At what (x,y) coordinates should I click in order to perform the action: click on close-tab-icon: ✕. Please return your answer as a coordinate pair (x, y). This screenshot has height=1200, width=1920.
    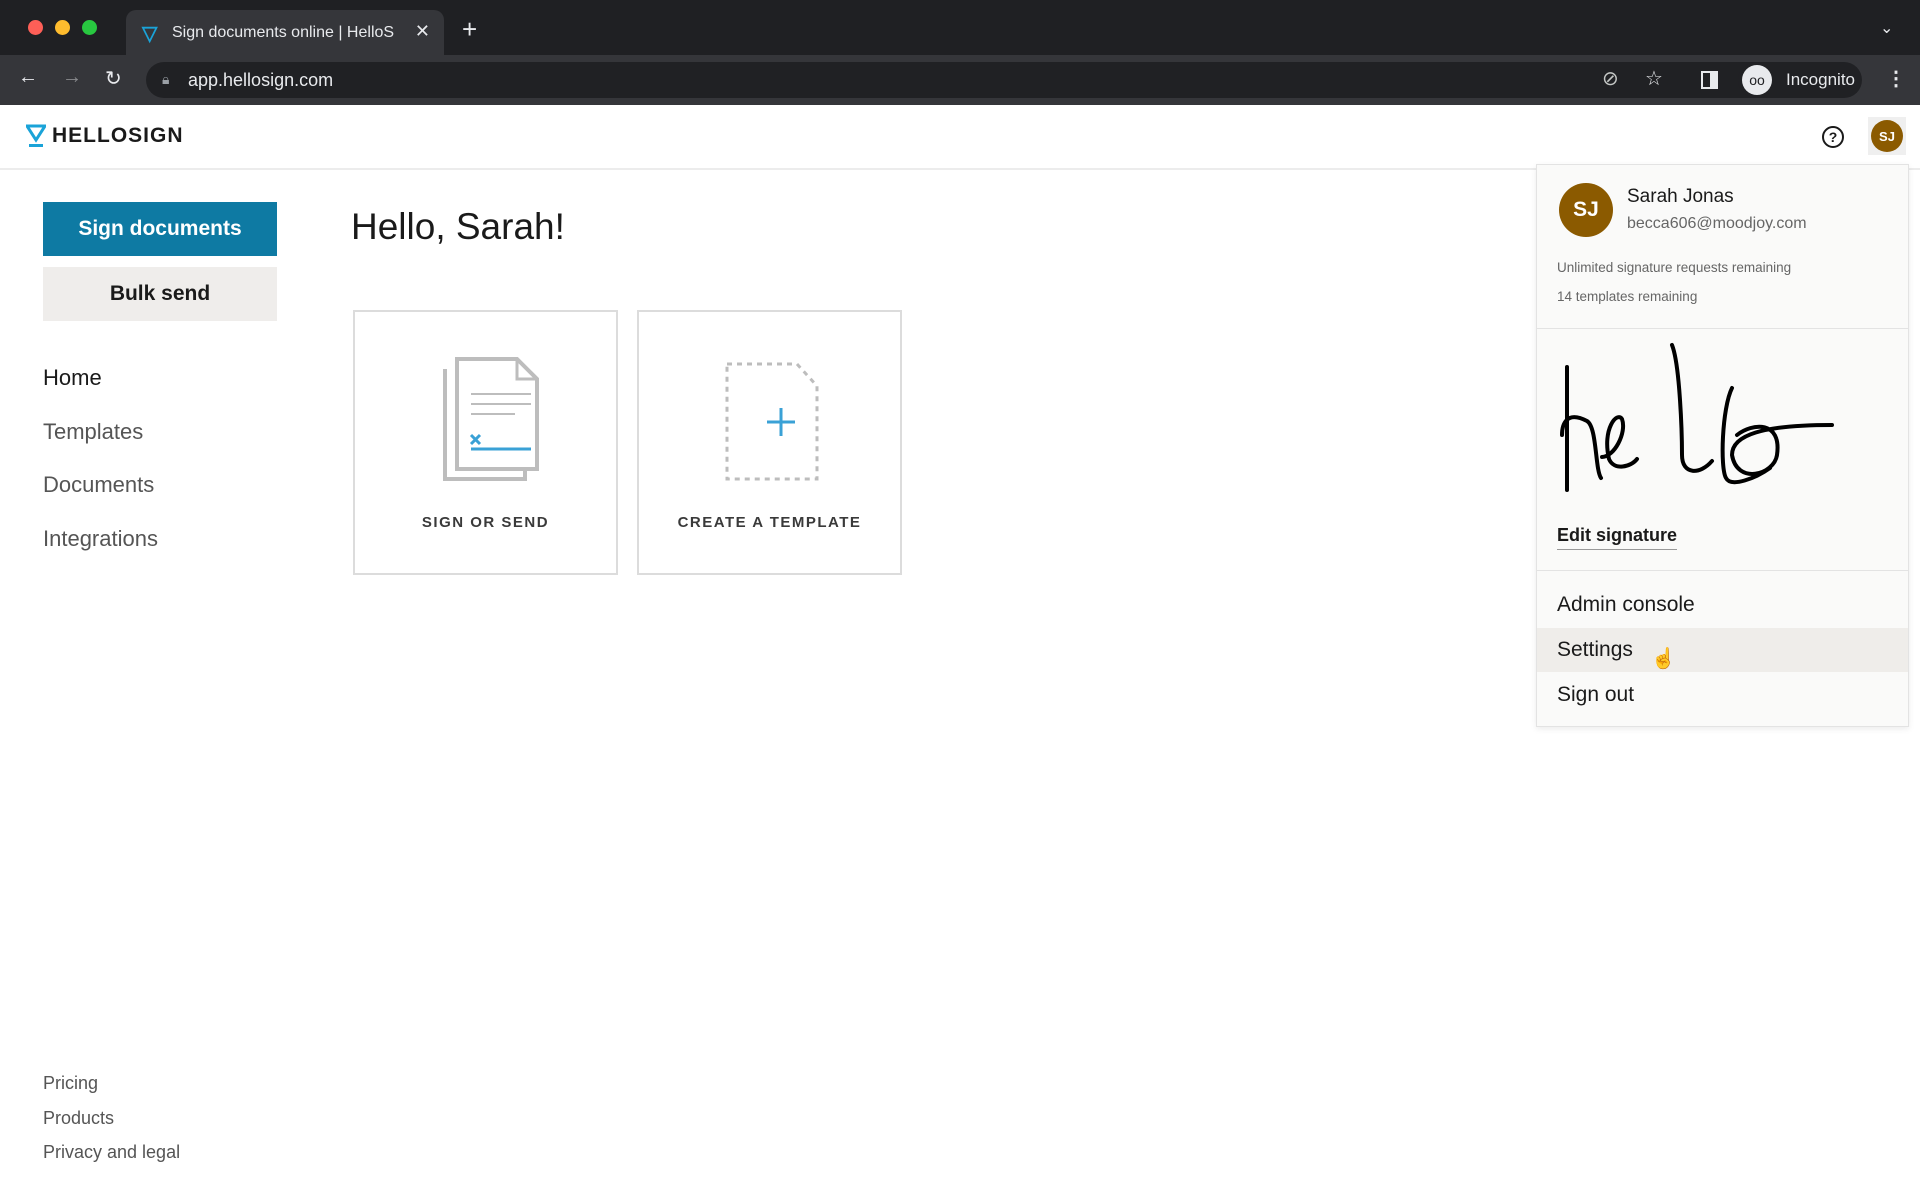
    Looking at the image, I should click on (422, 31).